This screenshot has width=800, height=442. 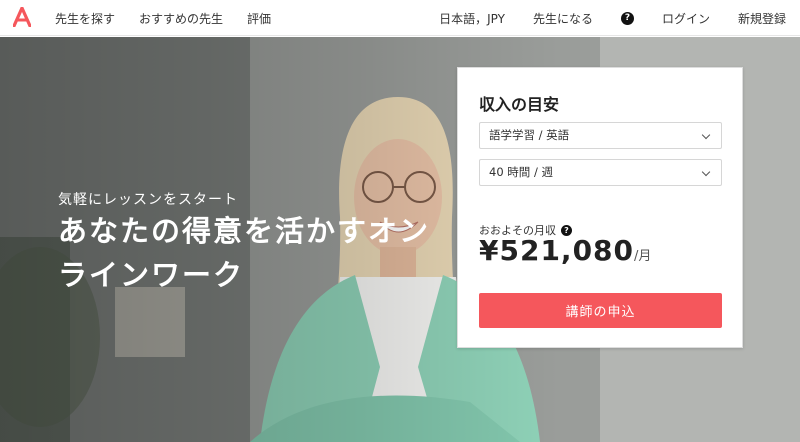 What do you see at coordinates (244, 253) in the screenshot?
I see `hero-title: あなたの得意を活かすオンラインワーク` at bounding box center [244, 253].